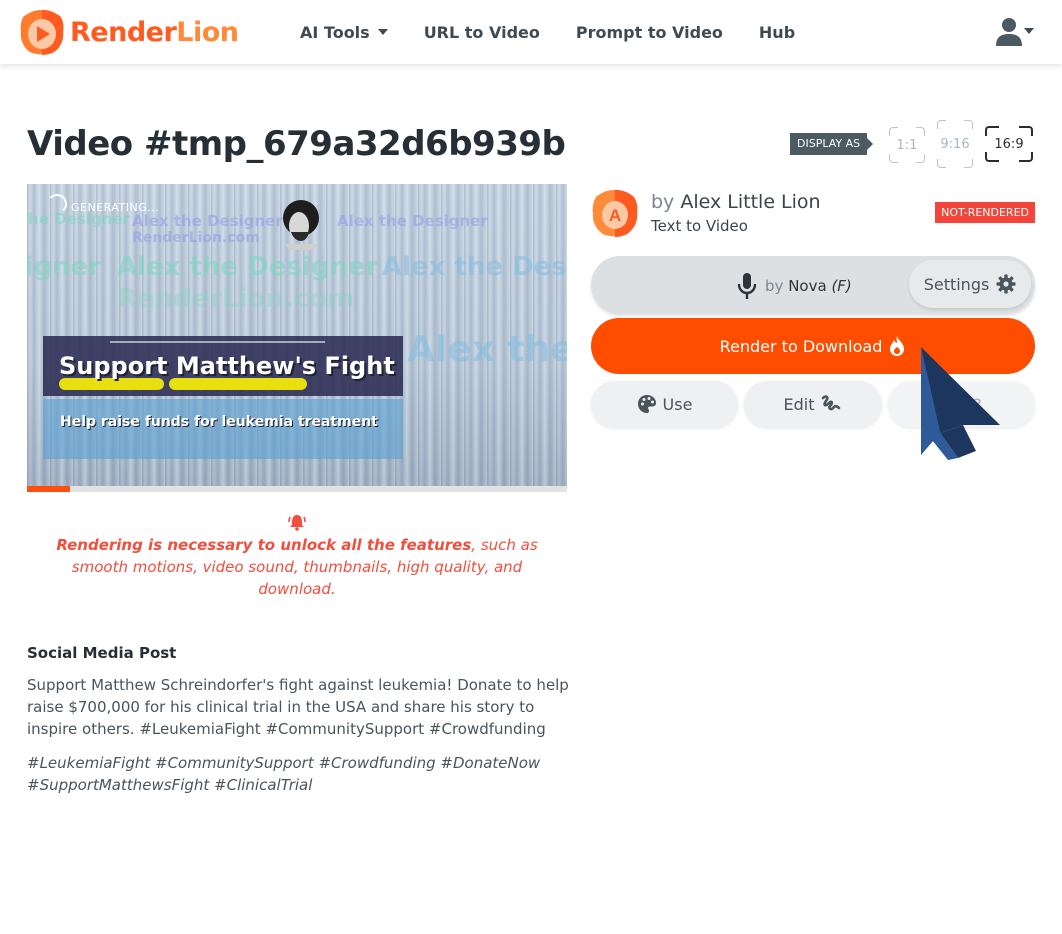 This screenshot has width=1062, height=934. Describe the element at coordinates (955, 144) in the screenshot. I see `ratio-9-16-button: 9:16` at that location.